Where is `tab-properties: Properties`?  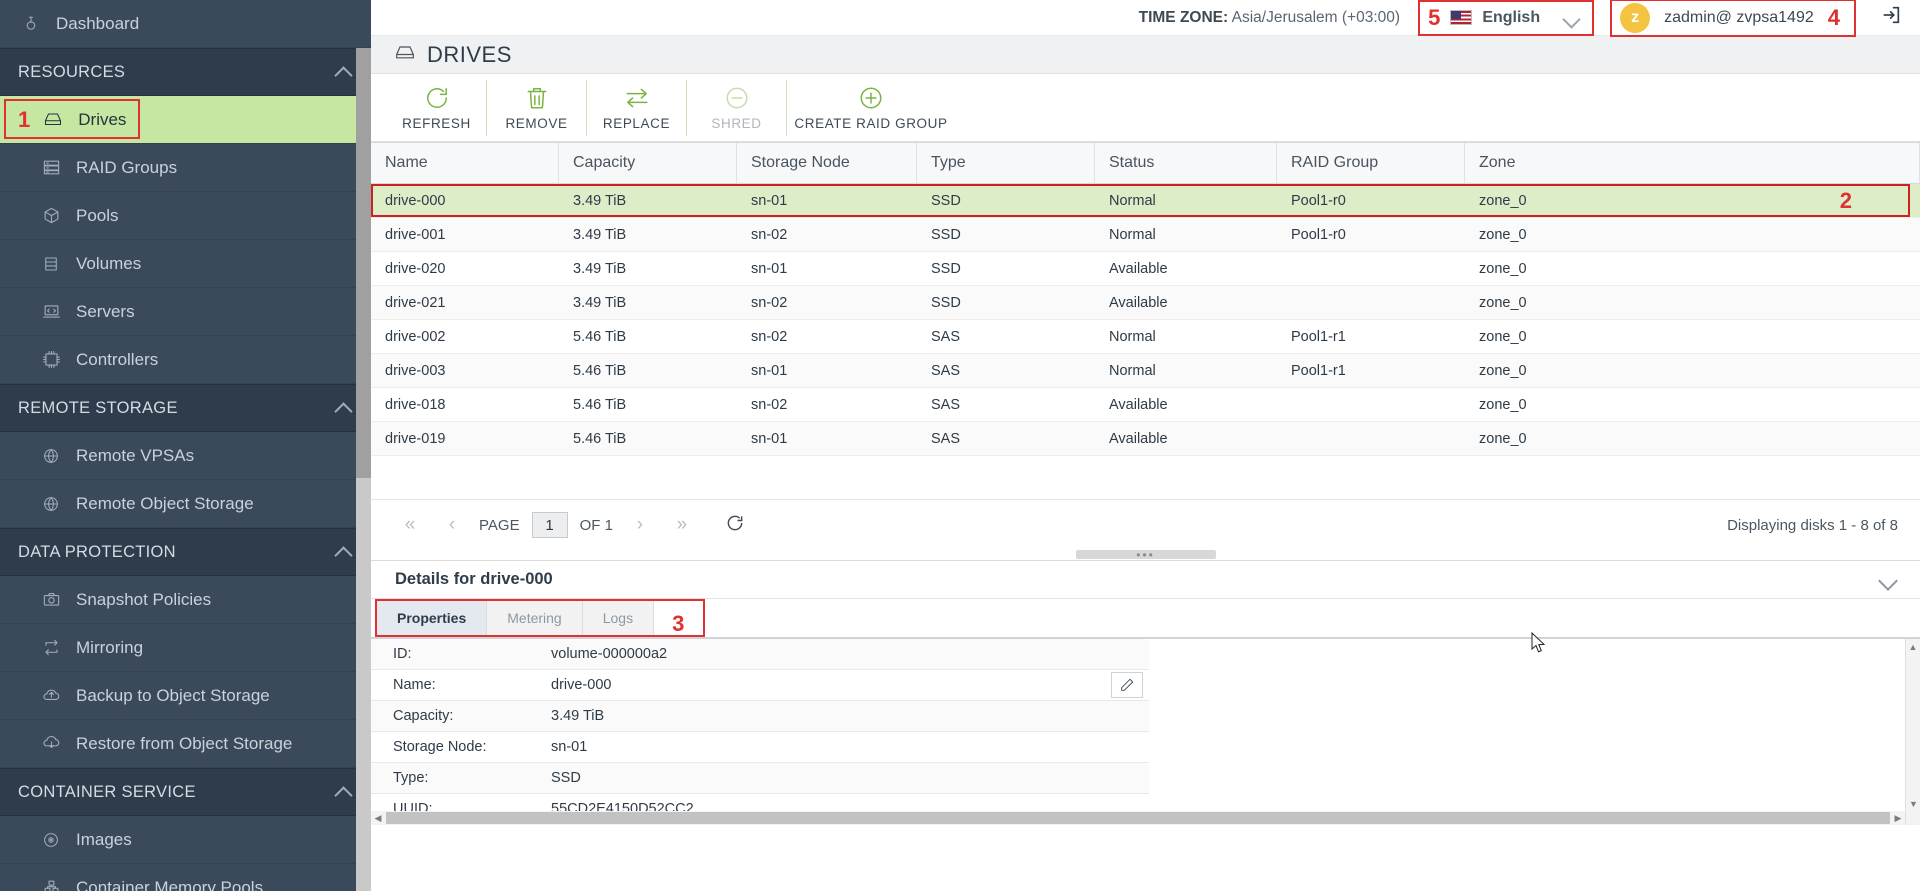 tab-properties: Properties is located at coordinates (432, 618).